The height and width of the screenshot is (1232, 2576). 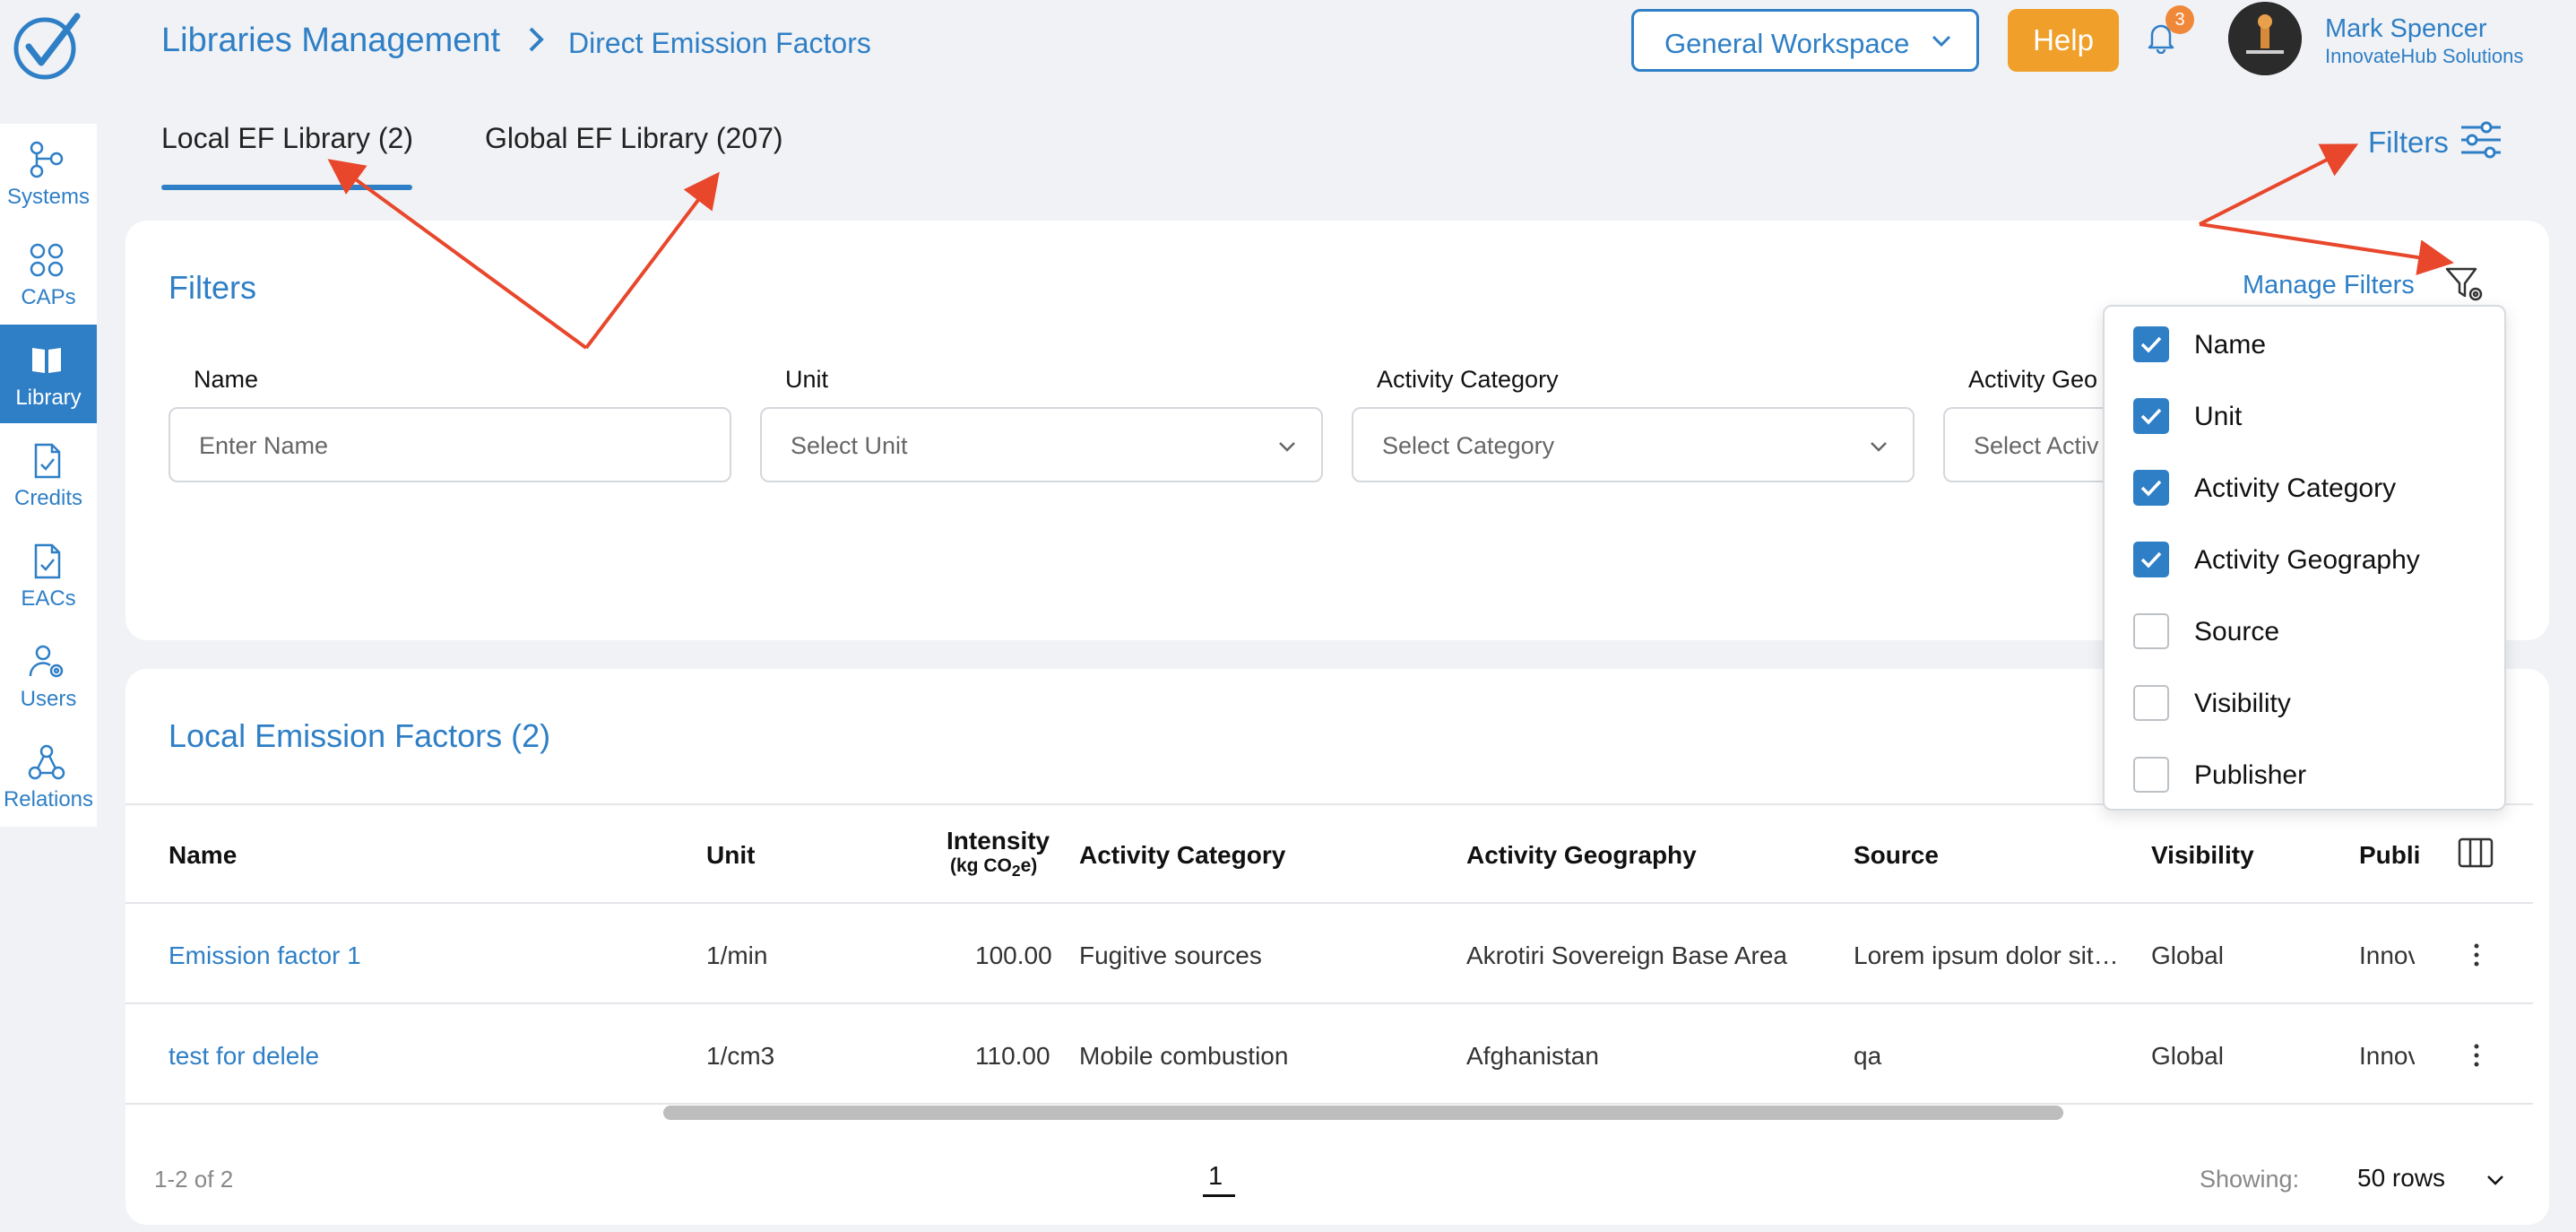 What do you see at coordinates (2476, 852) in the screenshot?
I see `columns-icon` at bounding box center [2476, 852].